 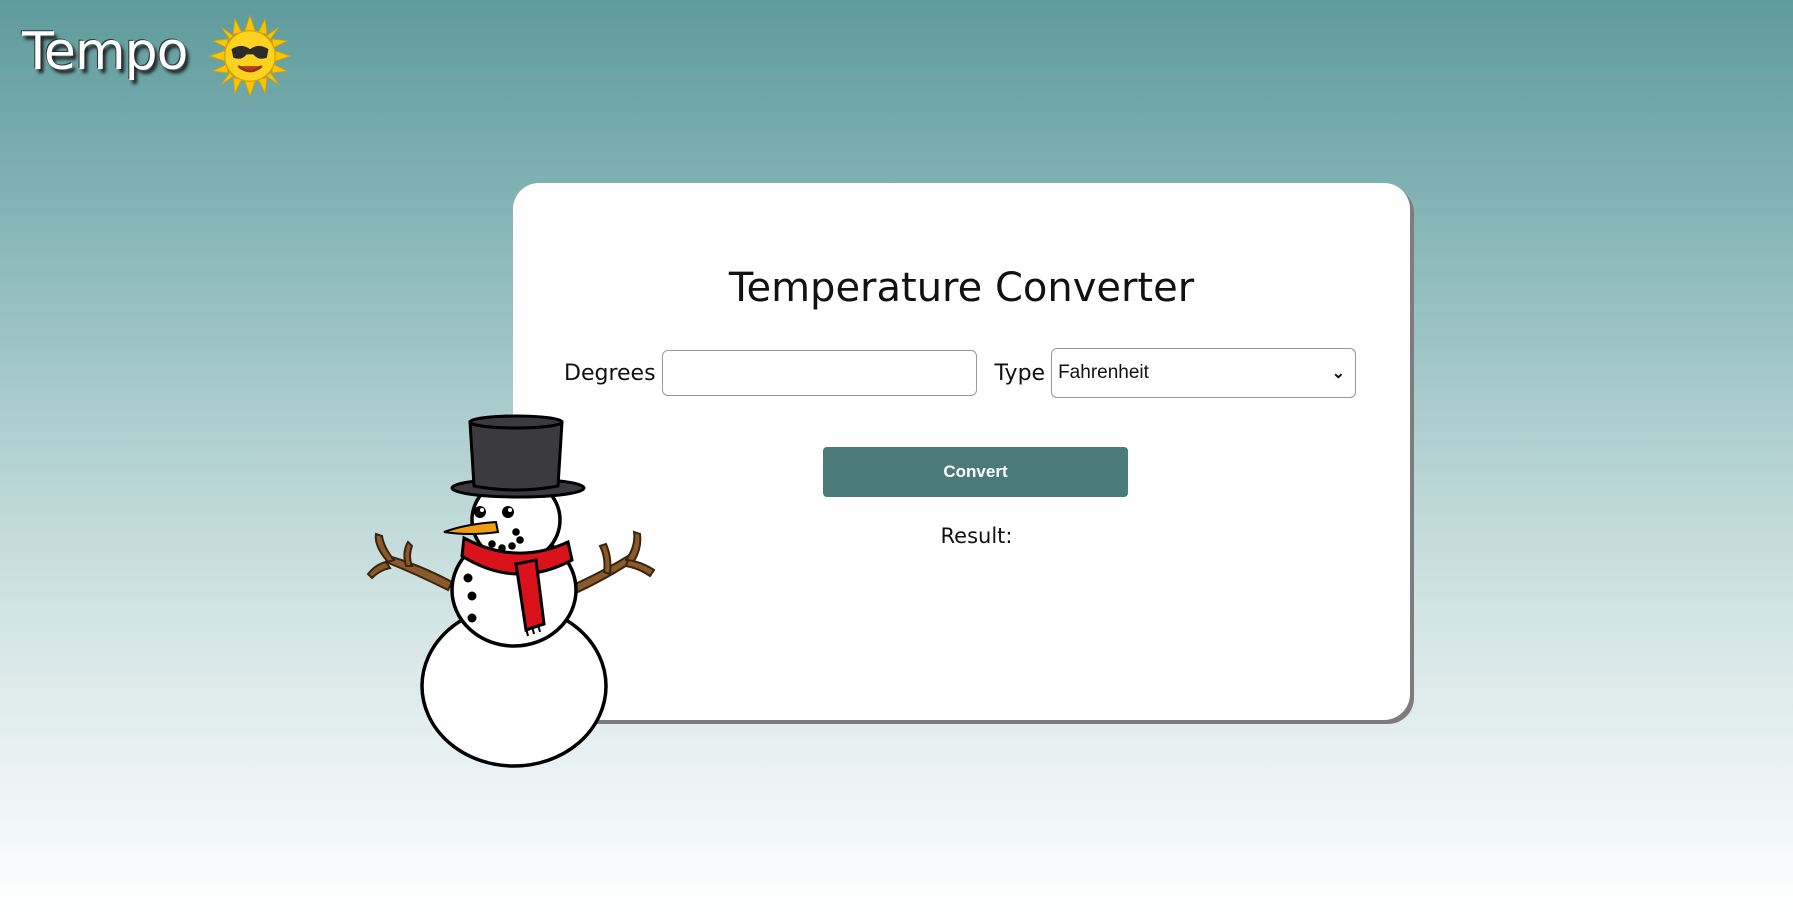 What do you see at coordinates (1103, 372) in the screenshot?
I see `type-select-value: Fahrenheit` at bounding box center [1103, 372].